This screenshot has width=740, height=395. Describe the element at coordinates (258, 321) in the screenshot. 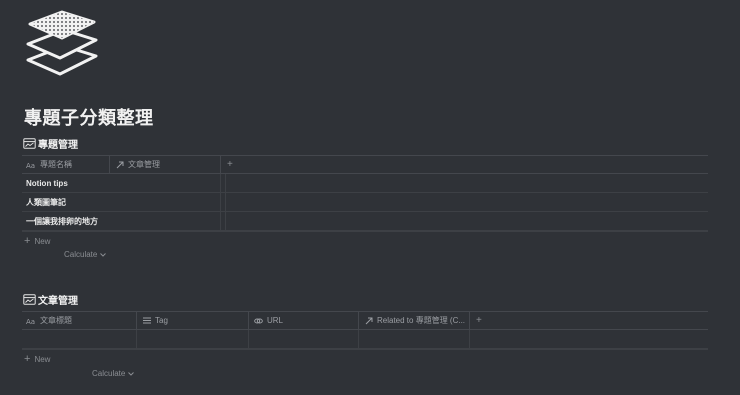

I see `link-icon` at that location.